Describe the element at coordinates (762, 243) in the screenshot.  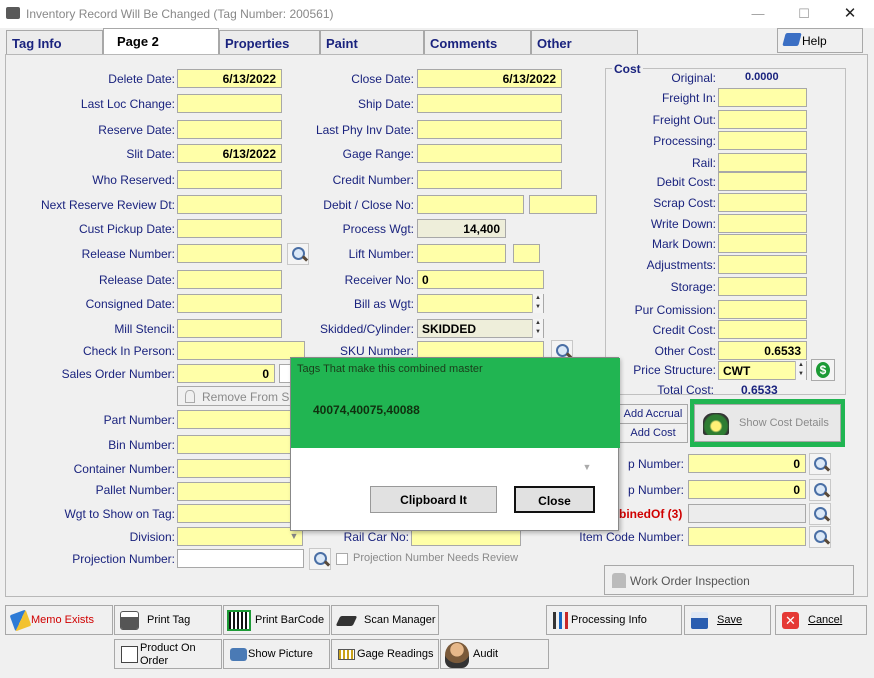
I see `mark-down-field` at that location.